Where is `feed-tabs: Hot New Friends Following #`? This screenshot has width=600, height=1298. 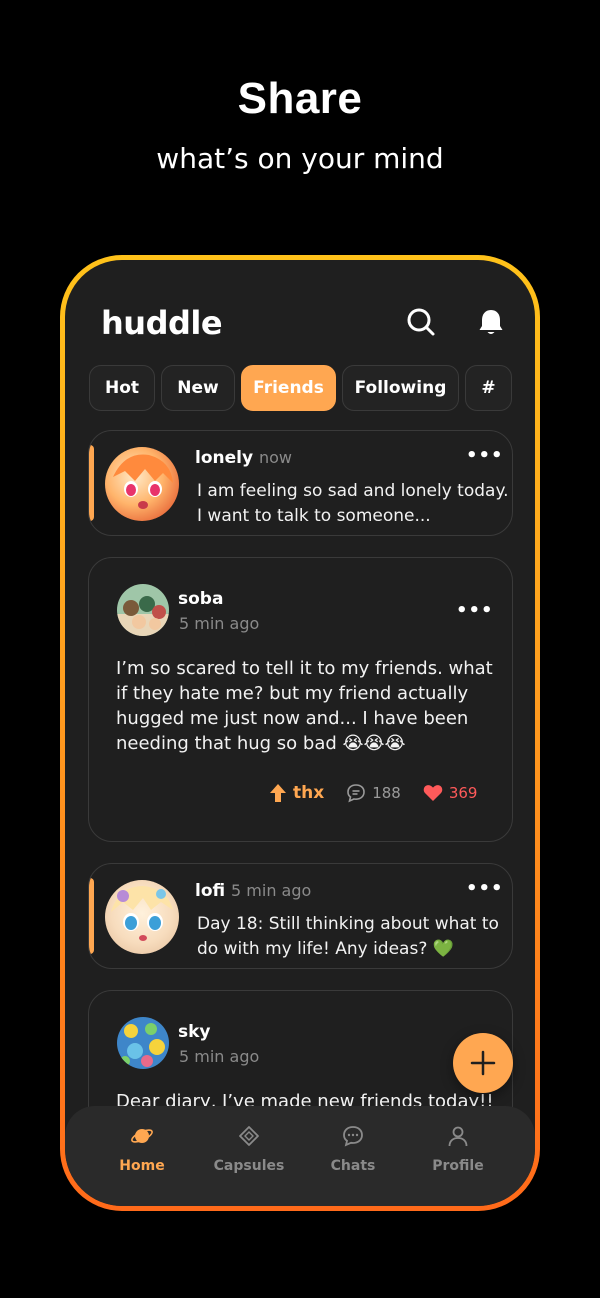
feed-tabs: Hot New Friends Following # is located at coordinates (300, 388).